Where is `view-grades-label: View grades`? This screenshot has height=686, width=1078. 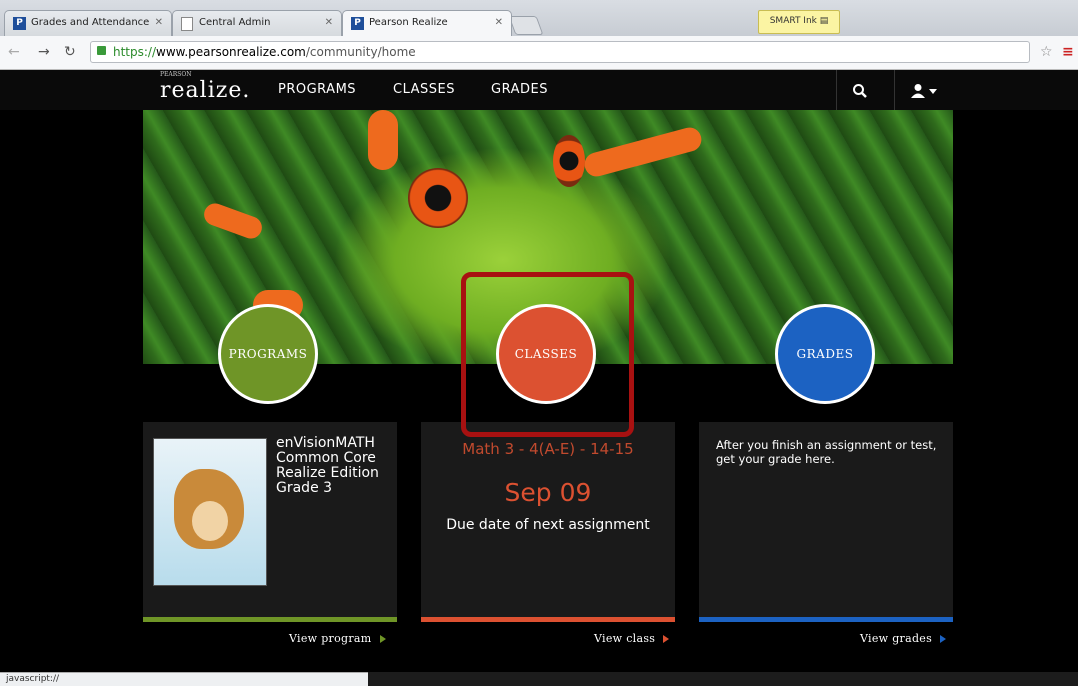
view-grades-label: View grades is located at coordinates (896, 638).